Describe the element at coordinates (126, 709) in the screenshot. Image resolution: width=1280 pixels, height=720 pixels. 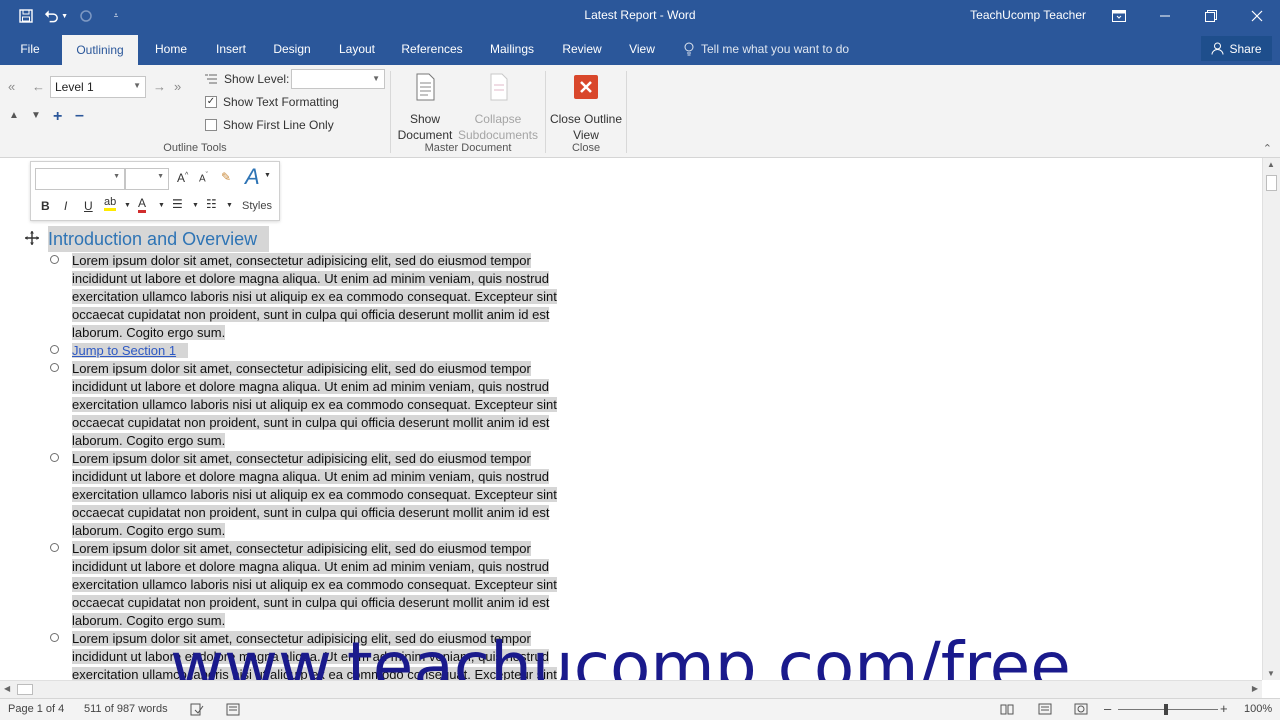
I see `word-count: 511 of 987 words` at that location.